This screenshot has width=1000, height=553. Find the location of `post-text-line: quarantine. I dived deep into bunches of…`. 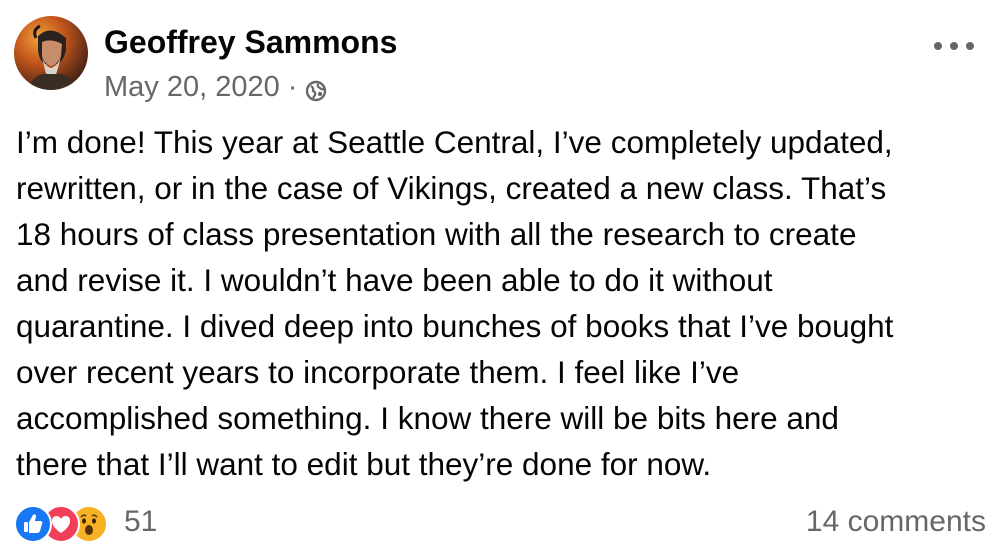

post-text-line: quarantine. I dived deep into bunches of… is located at coordinates (455, 326).